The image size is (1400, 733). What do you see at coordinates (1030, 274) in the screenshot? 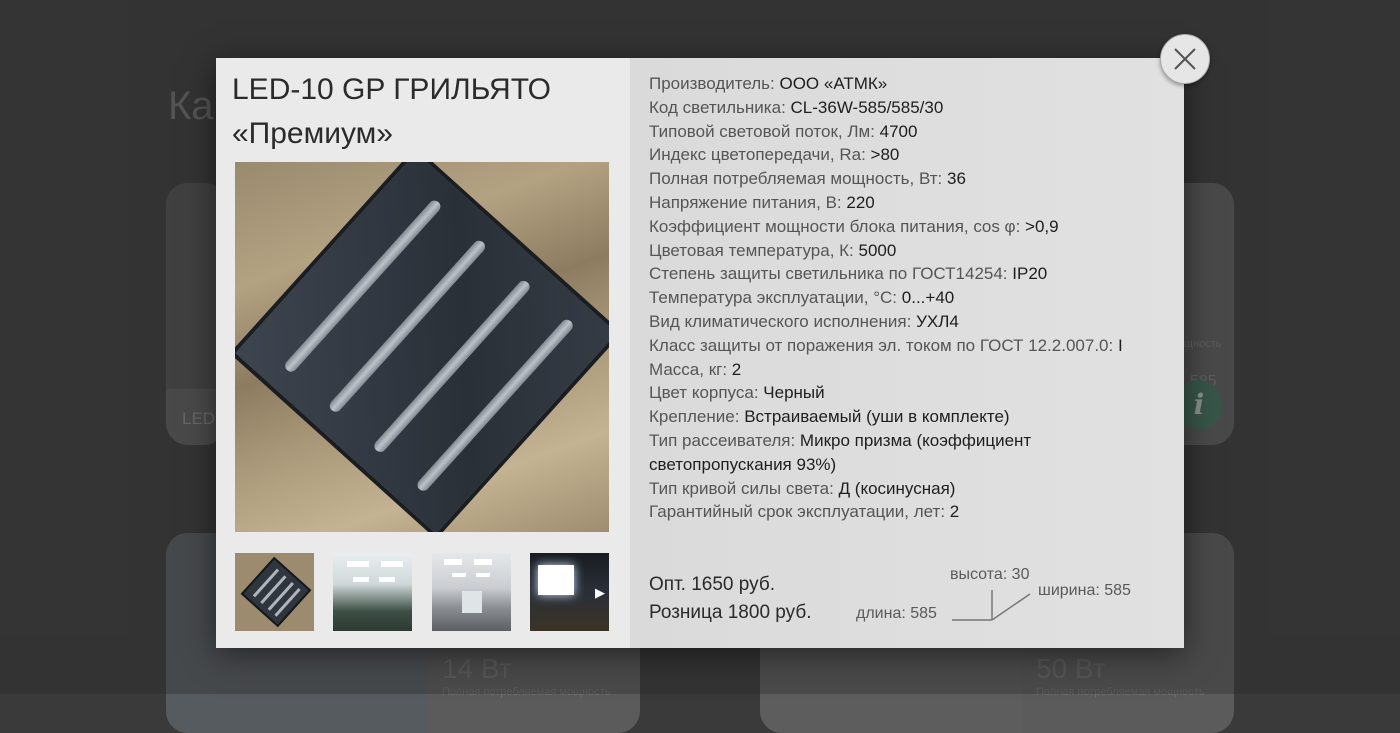
I see `spec-value: IP20` at bounding box center [1030, 274].